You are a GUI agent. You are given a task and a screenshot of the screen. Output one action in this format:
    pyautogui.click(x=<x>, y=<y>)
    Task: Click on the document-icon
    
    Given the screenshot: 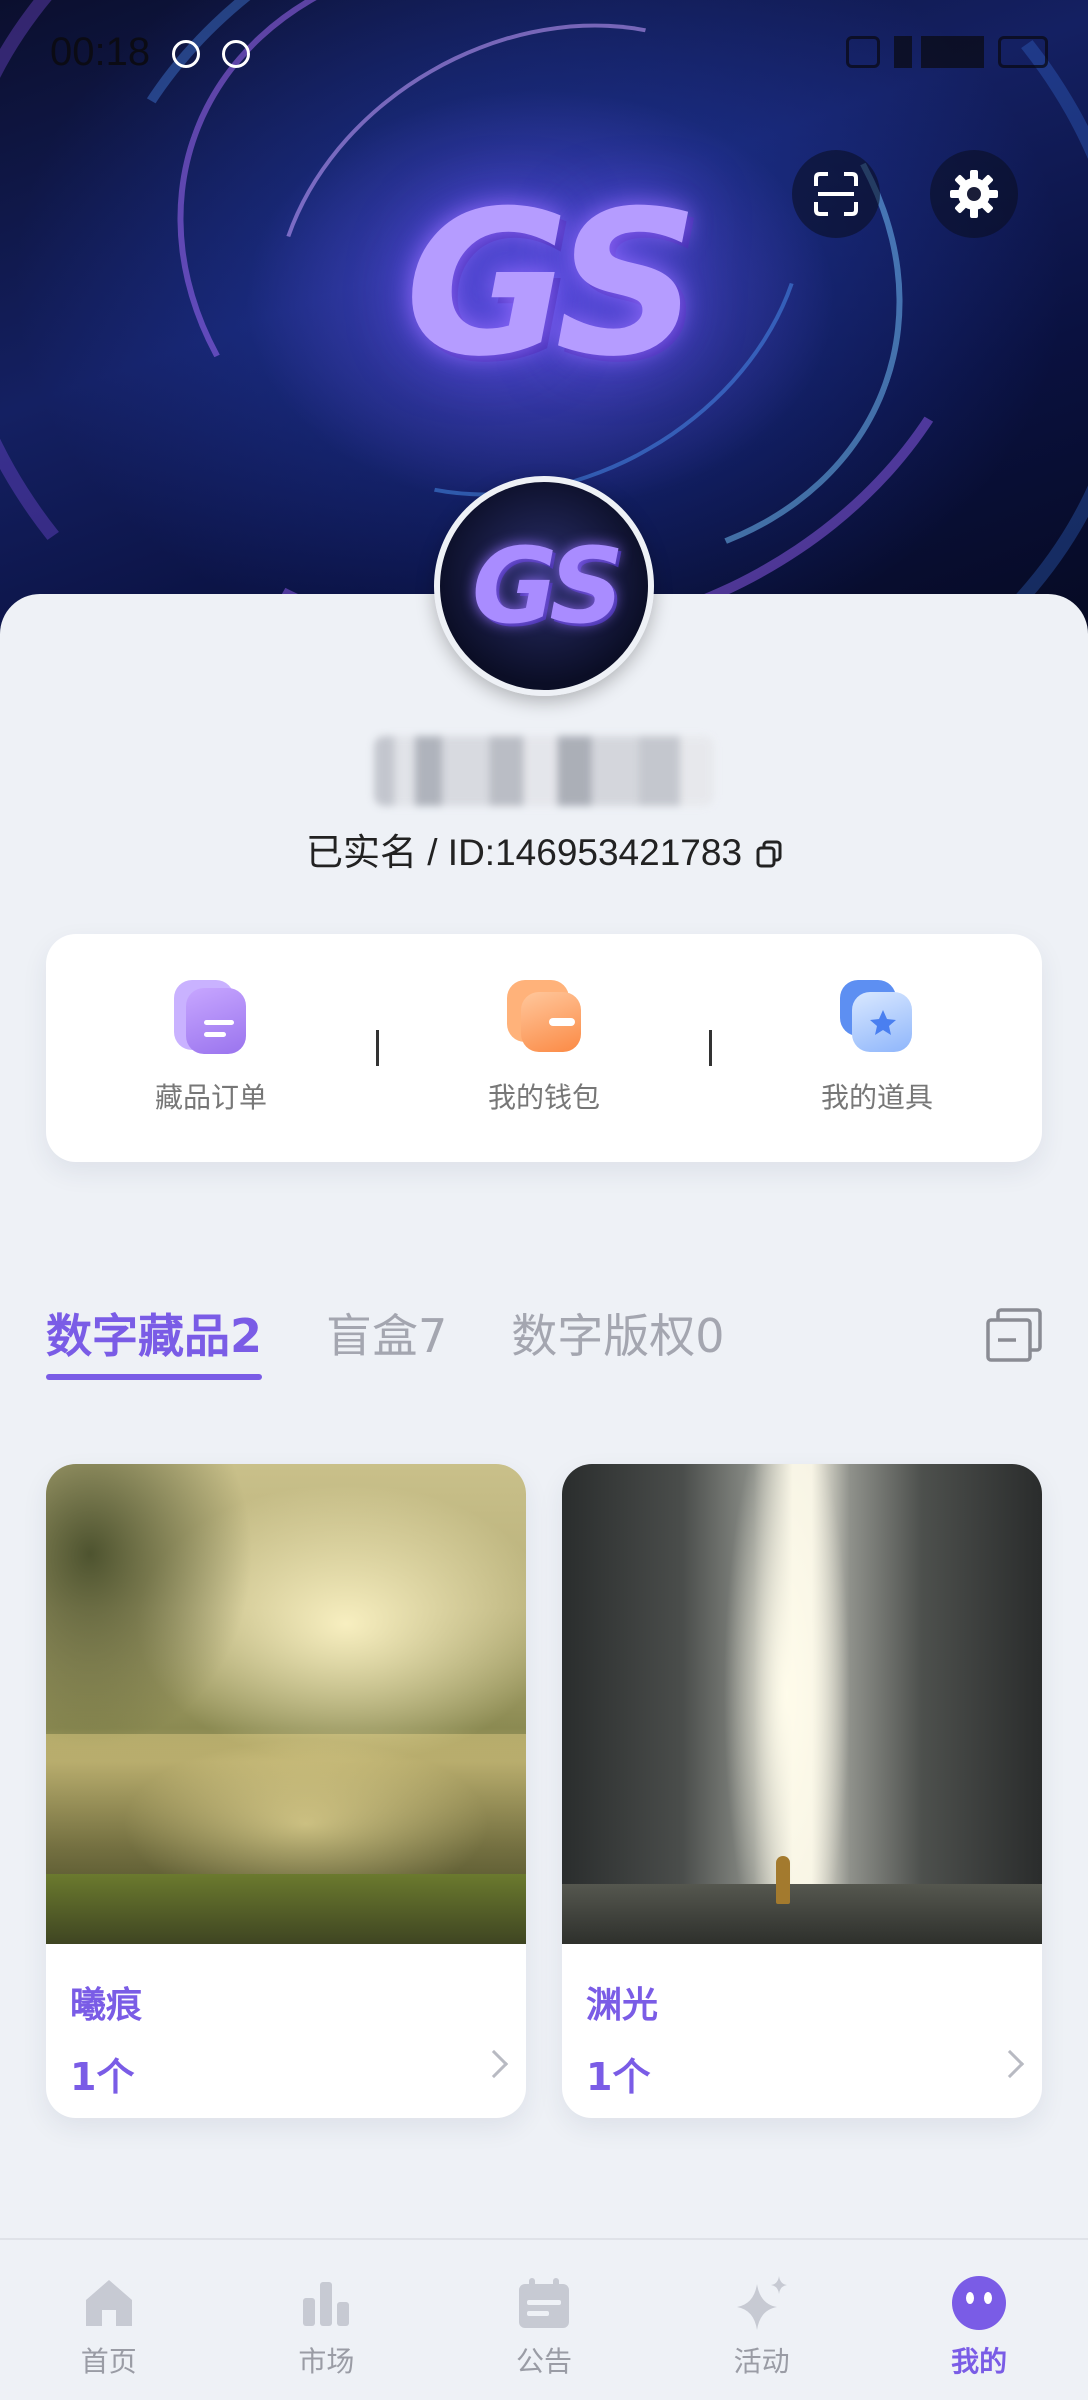 What is the action you would take?
    pyautogui.click(x=211, y=1017)
    